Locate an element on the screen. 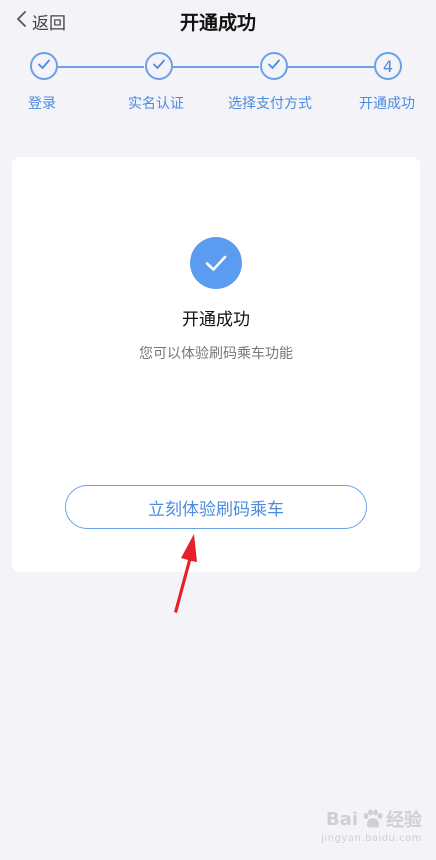 Image resolution: width=436 pixels, height=860 pixels. page-title: 开通成功 is located at coordinates (217, 23).